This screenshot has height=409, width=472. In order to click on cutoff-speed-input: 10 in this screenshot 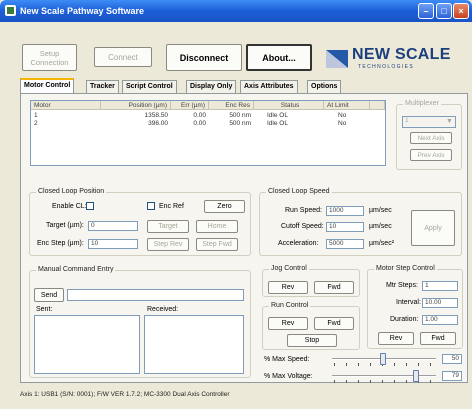, I will do `click(345, 227)`.